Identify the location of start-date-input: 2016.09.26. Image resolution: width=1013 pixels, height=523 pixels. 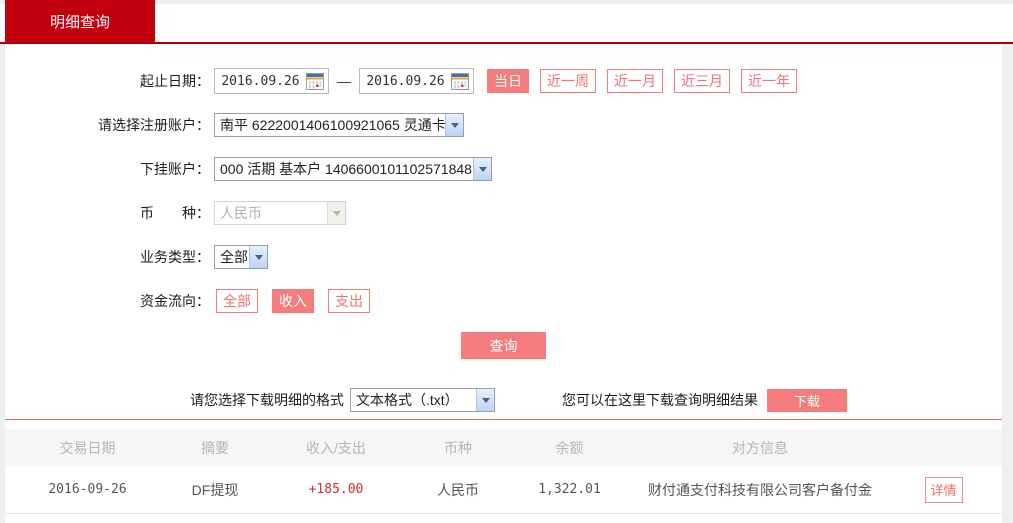
(271, 81).